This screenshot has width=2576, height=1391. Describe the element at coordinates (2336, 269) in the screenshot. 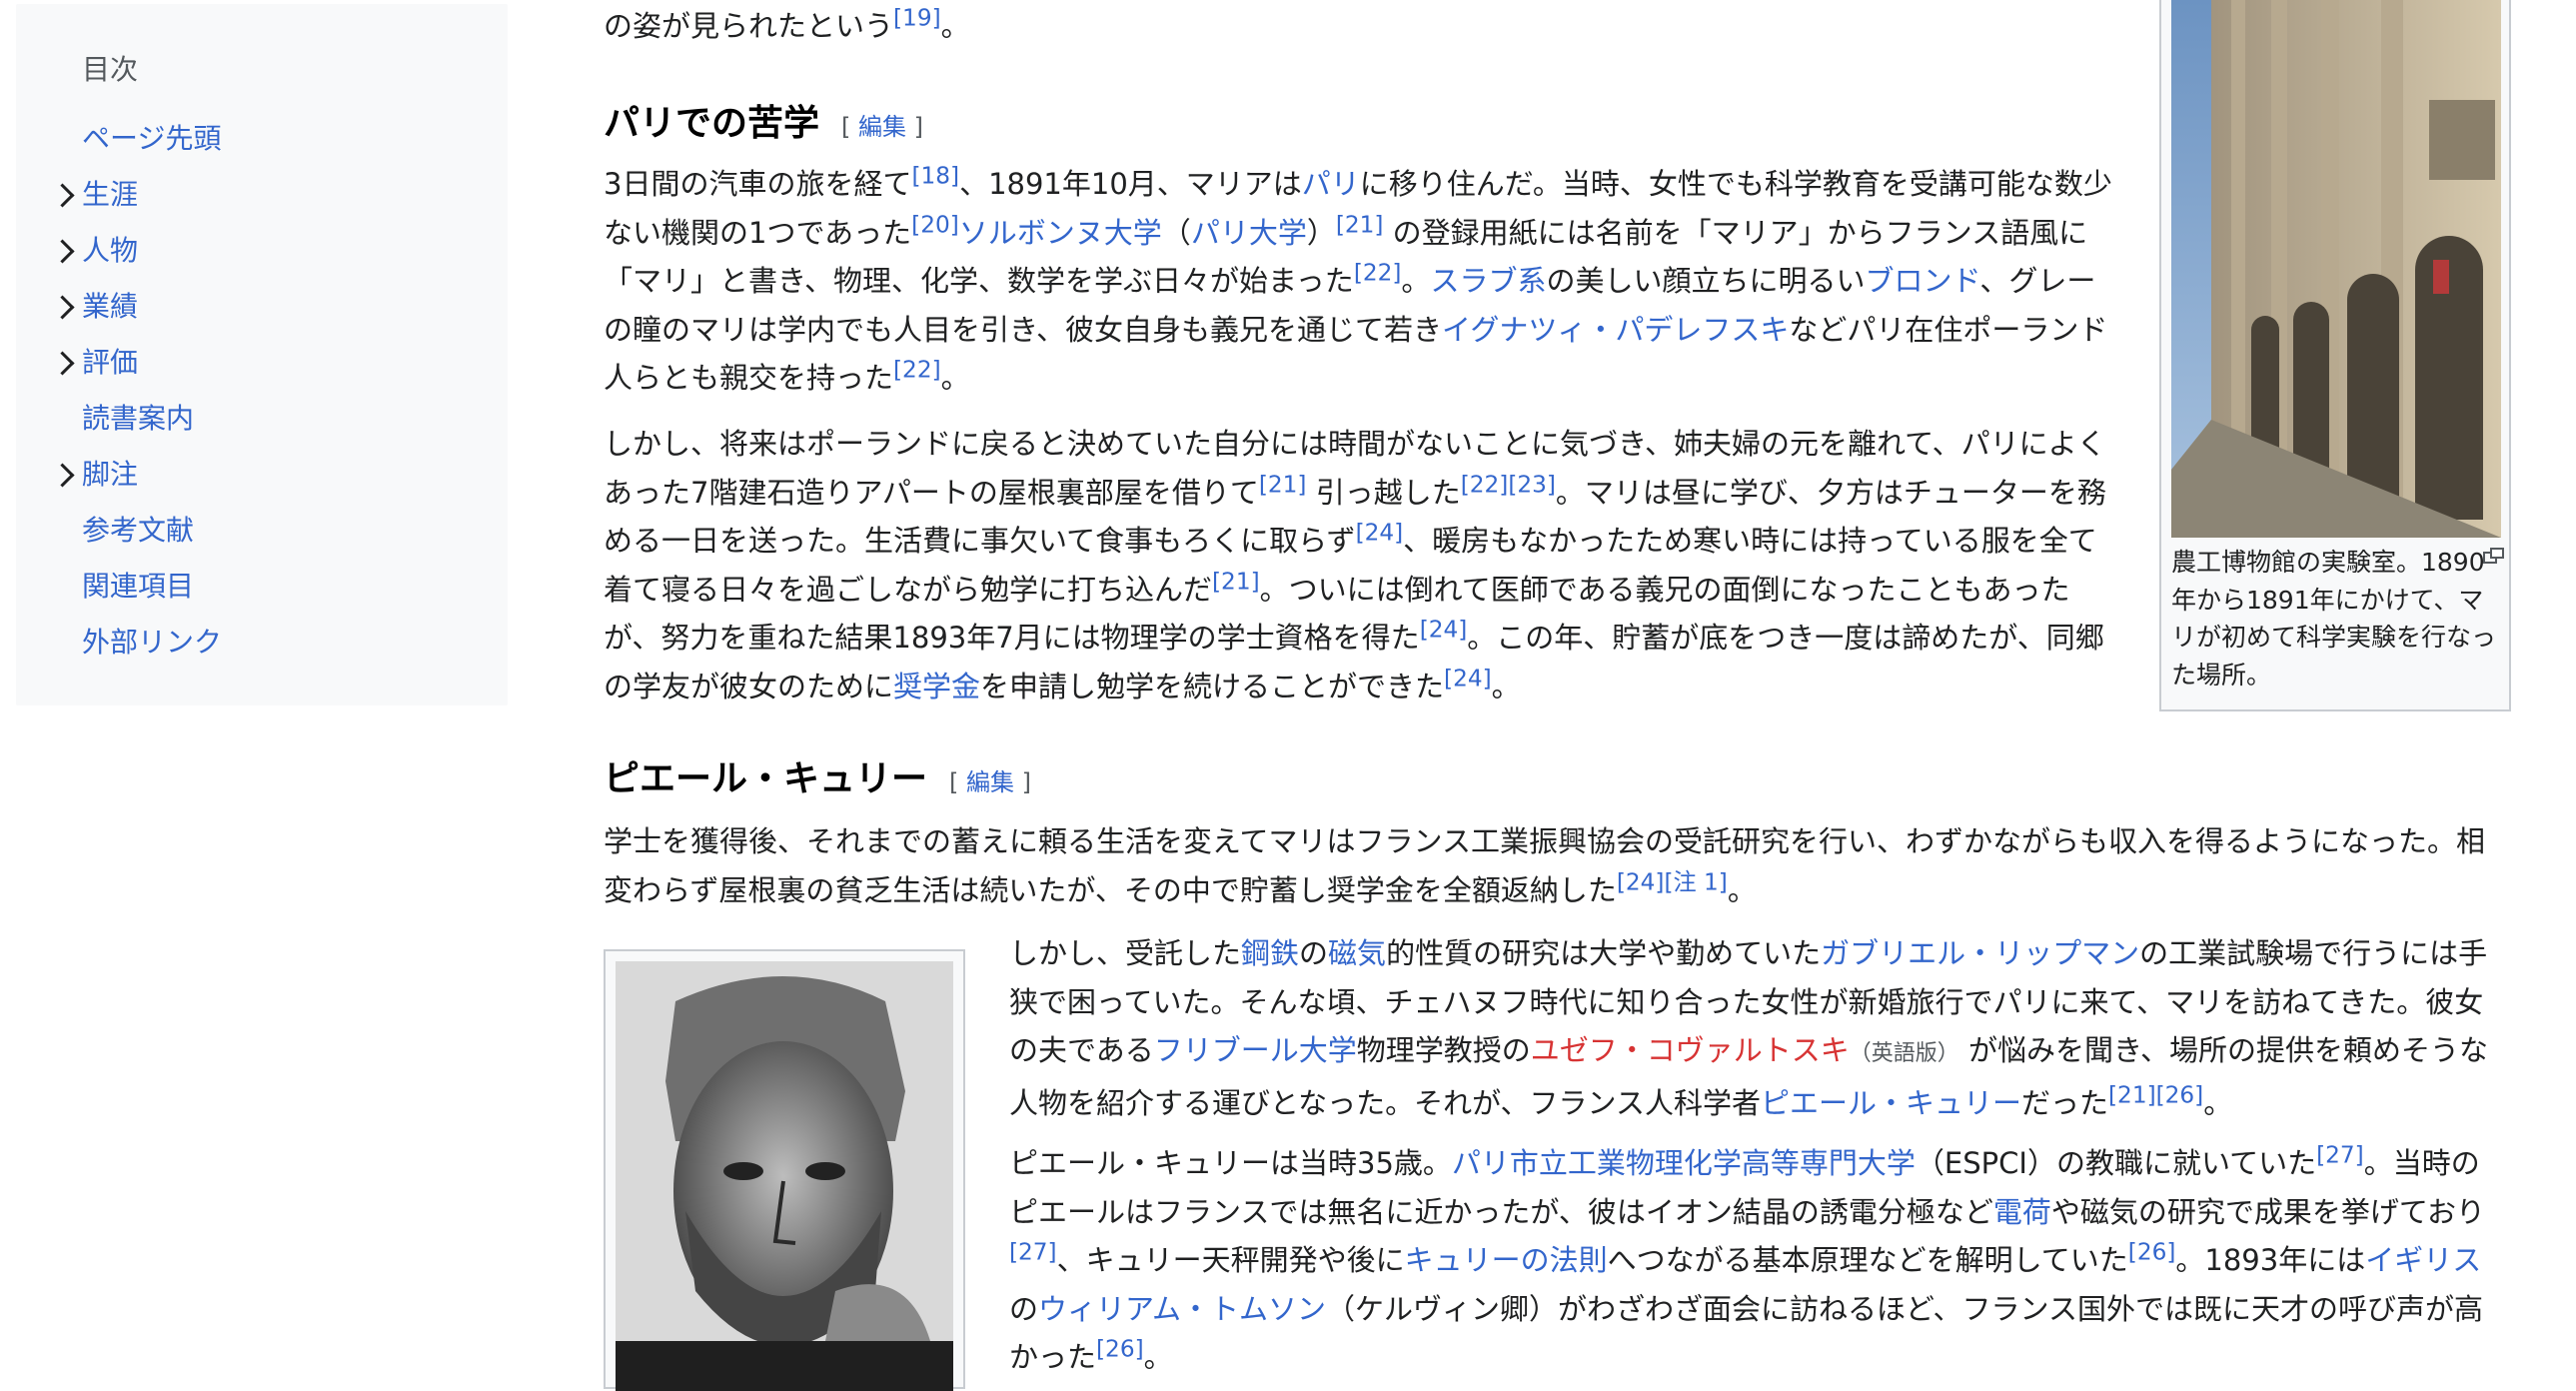

I see `museum-photo` at that location.